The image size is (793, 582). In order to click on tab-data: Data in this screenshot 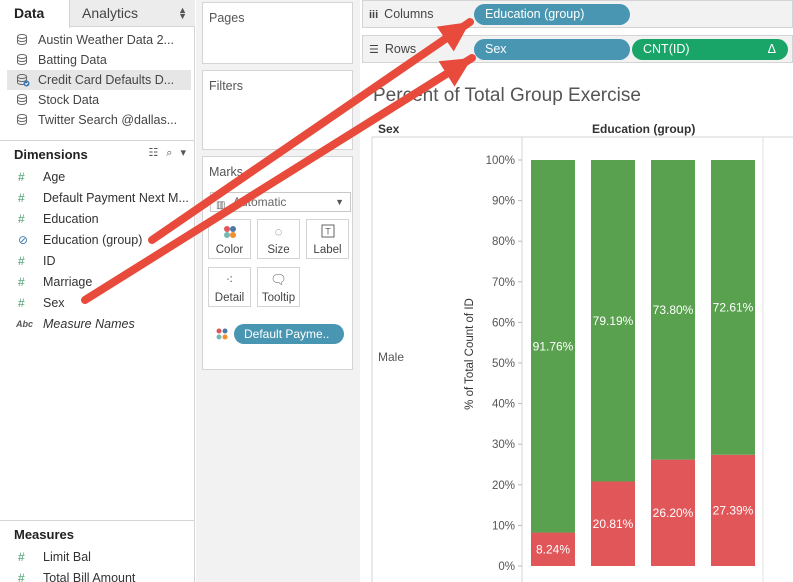, I will do `click(35, 14)`.